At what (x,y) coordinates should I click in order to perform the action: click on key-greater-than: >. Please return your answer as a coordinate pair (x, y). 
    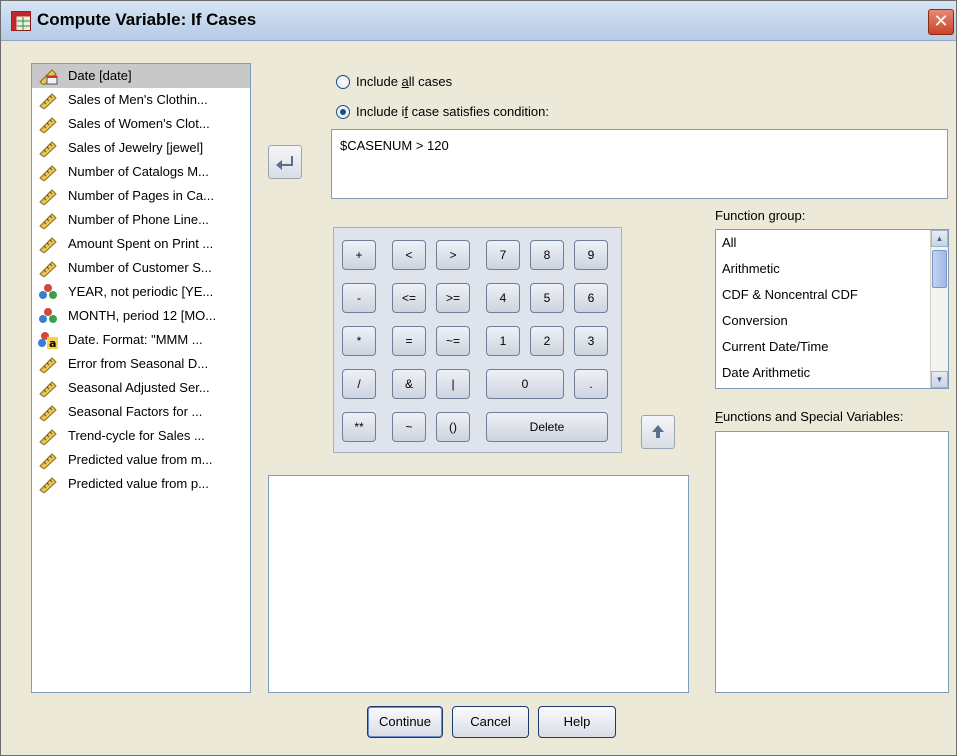
    Looking at the image, I should click on (453, 255).